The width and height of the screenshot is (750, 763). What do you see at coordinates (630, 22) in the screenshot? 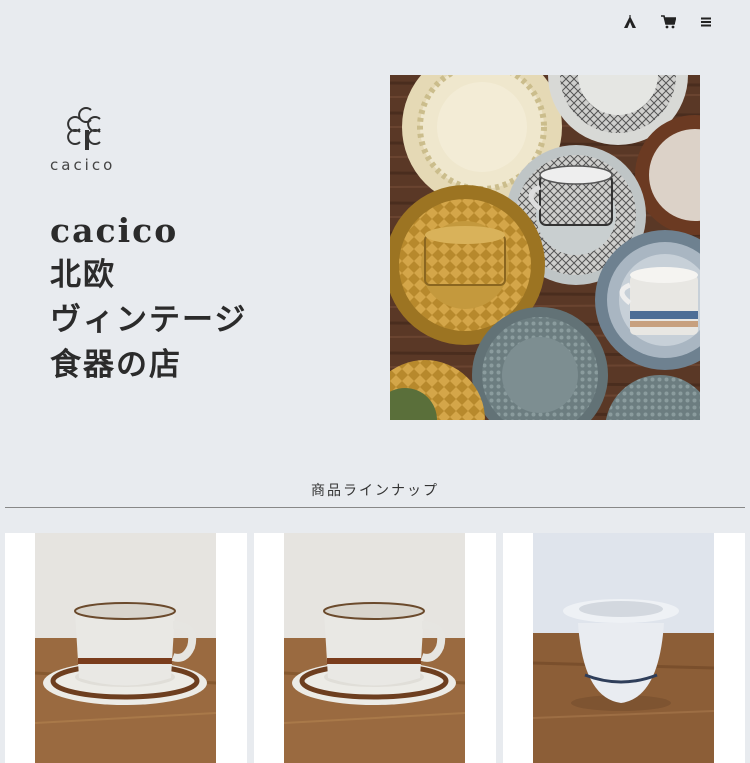
I see `tent-icon` at bounding box center [630, 22].